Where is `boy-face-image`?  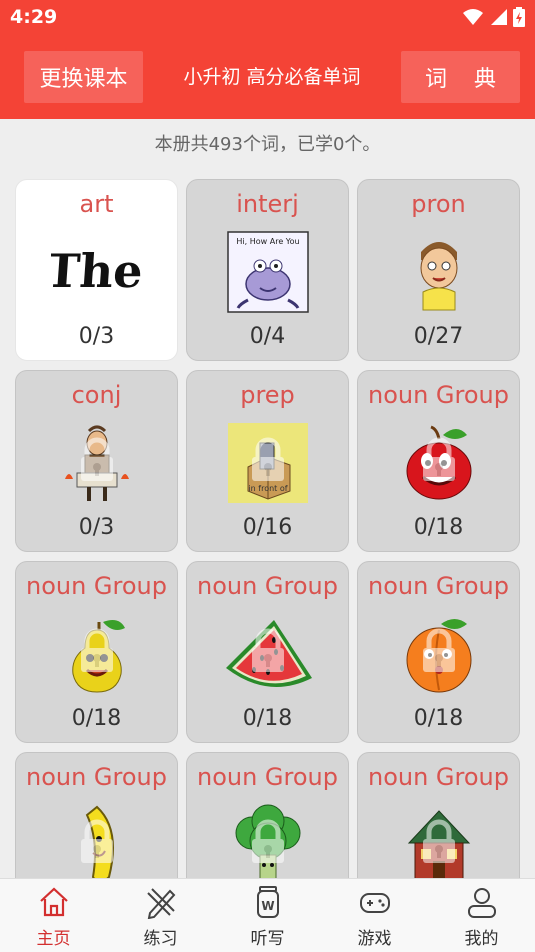
boy-face-image is located at coordinates (439, 272).